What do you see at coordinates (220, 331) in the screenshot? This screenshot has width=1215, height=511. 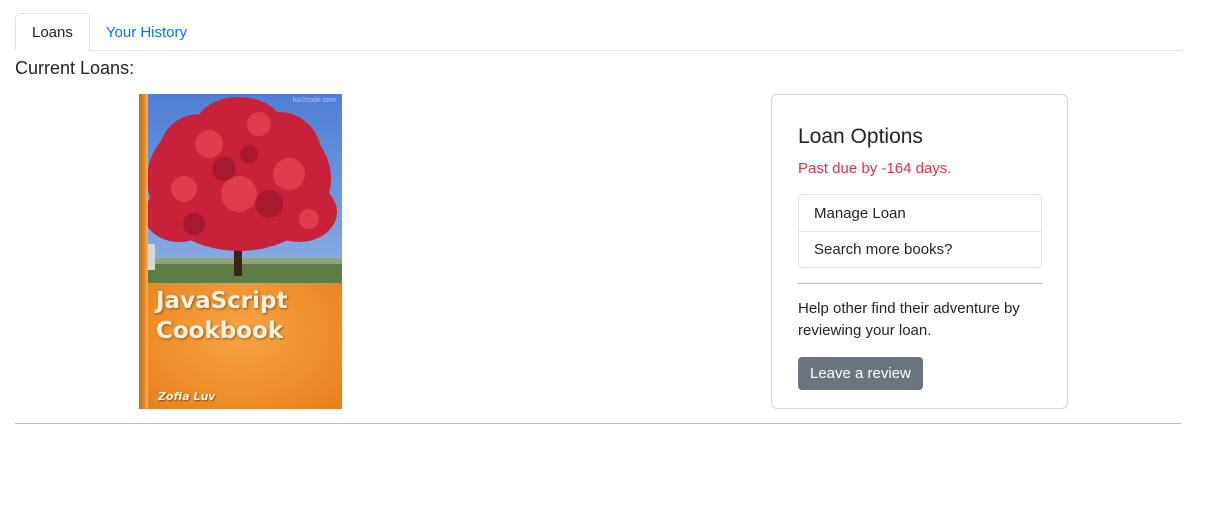 I see `book-title-line2: Cookbook` at bounding box center [220, 331].